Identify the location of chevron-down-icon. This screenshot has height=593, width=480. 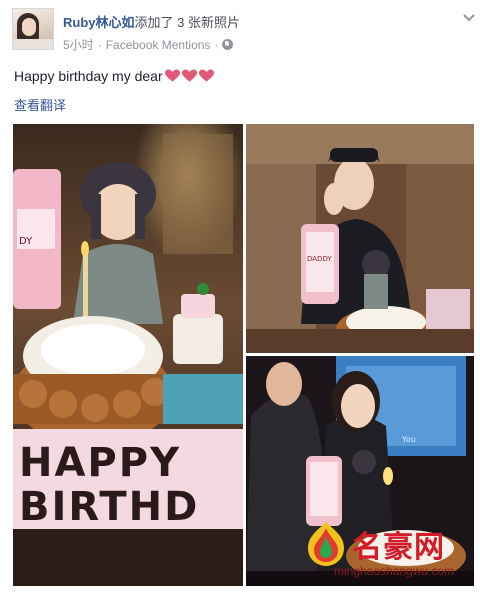
(469, 18).